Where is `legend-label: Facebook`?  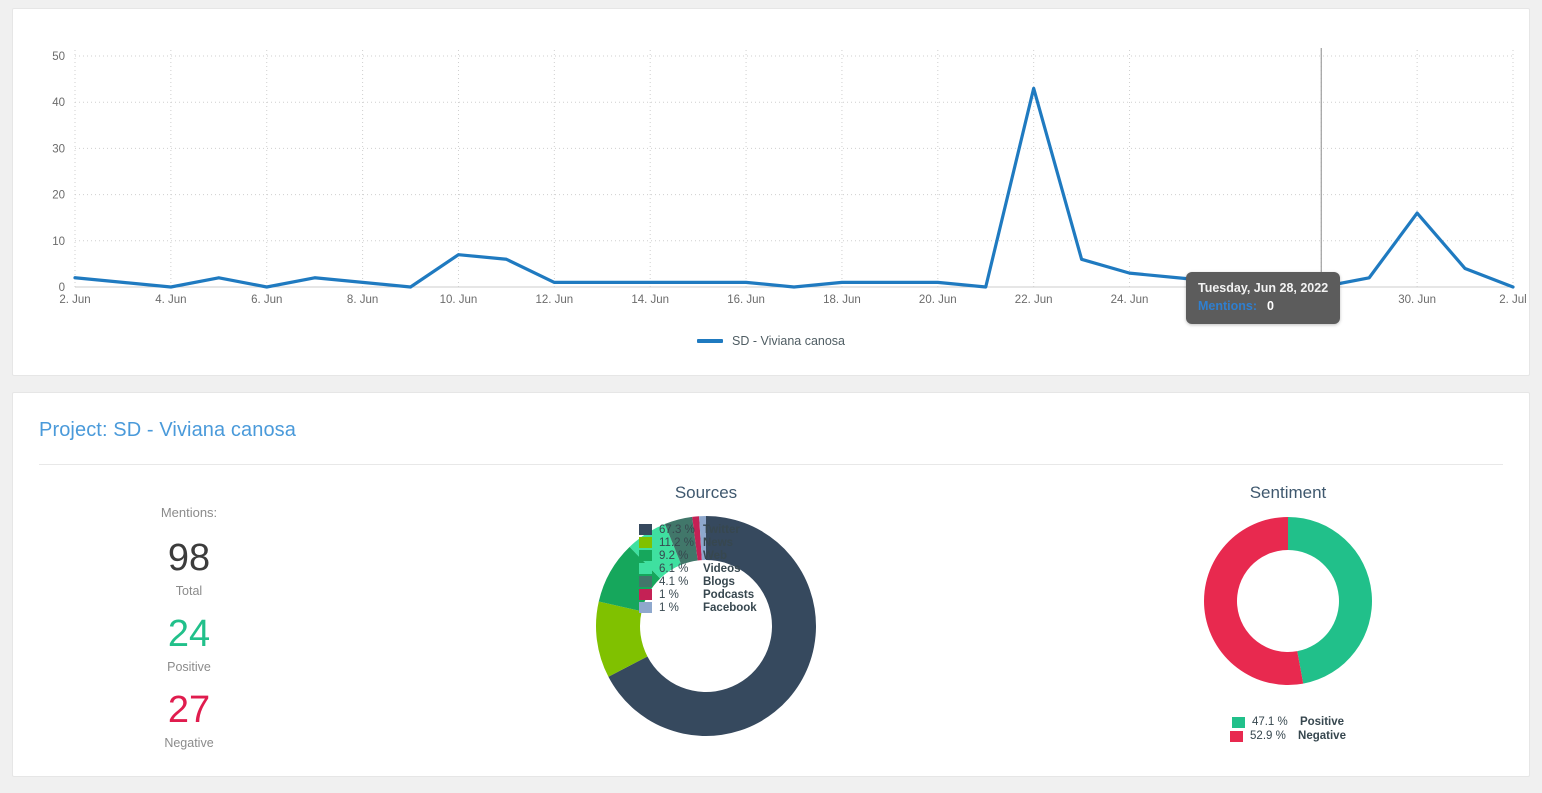 legend-label: Facebook is located at coordinates (730, 607).